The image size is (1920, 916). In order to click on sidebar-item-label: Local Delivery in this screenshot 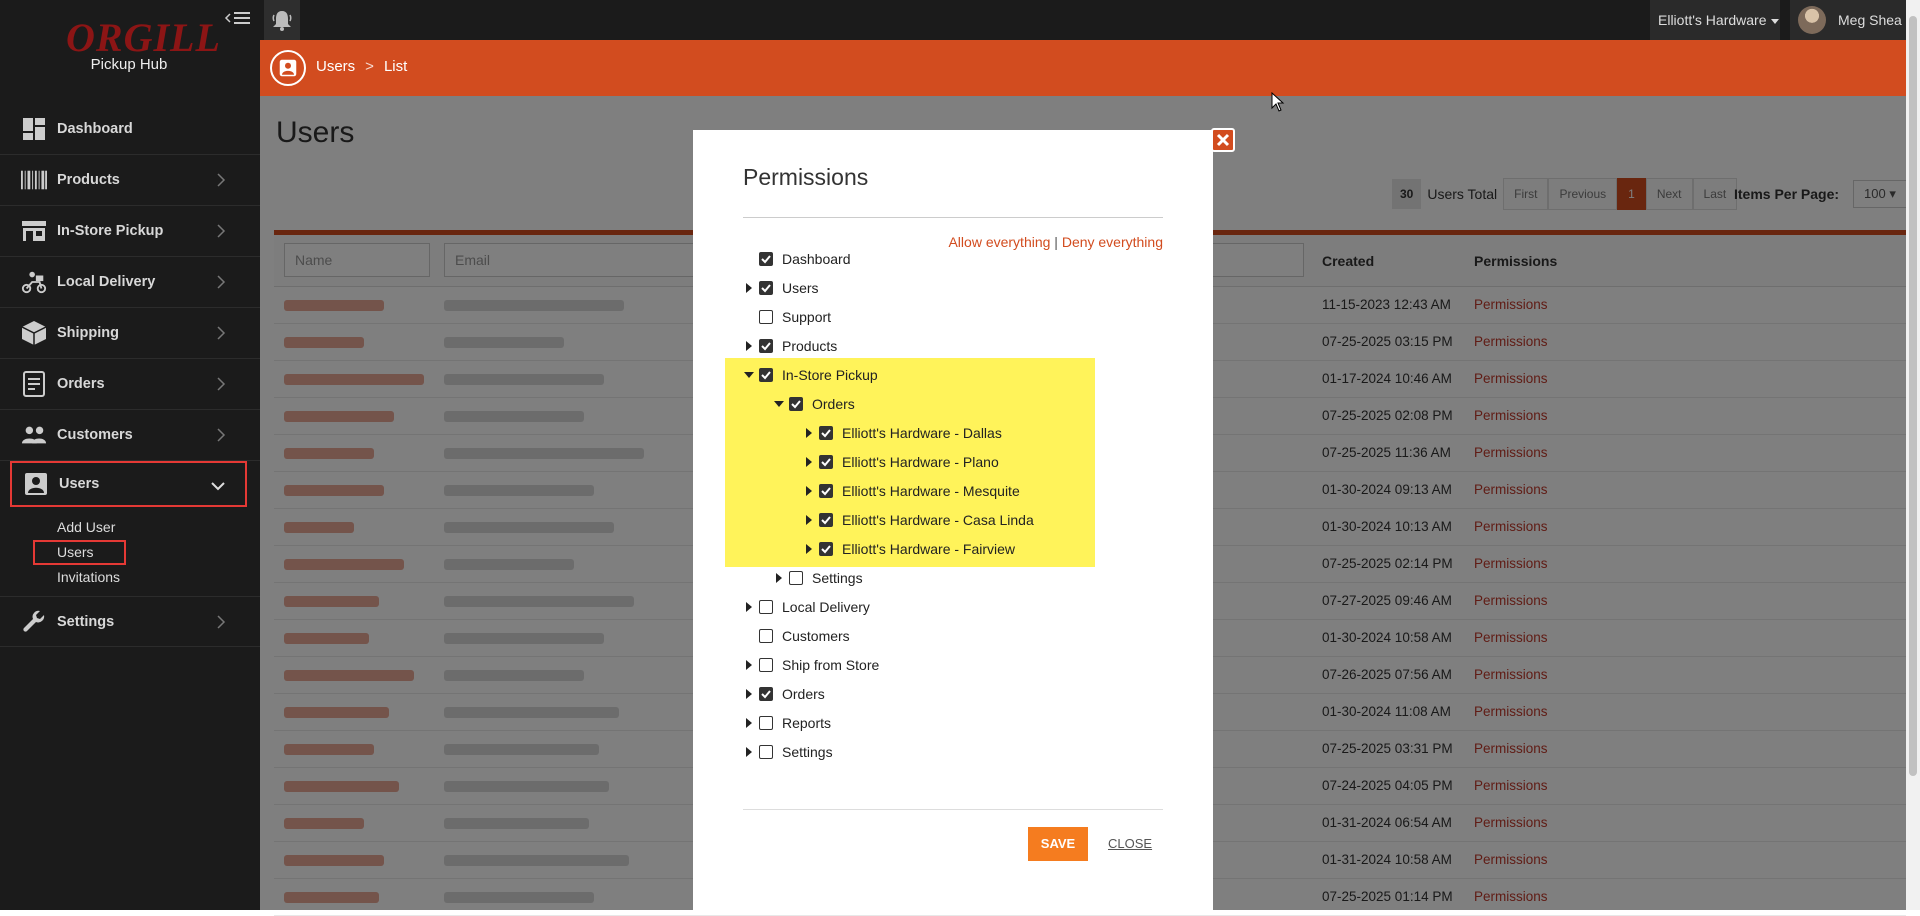, I will do `click(106, 282)`.